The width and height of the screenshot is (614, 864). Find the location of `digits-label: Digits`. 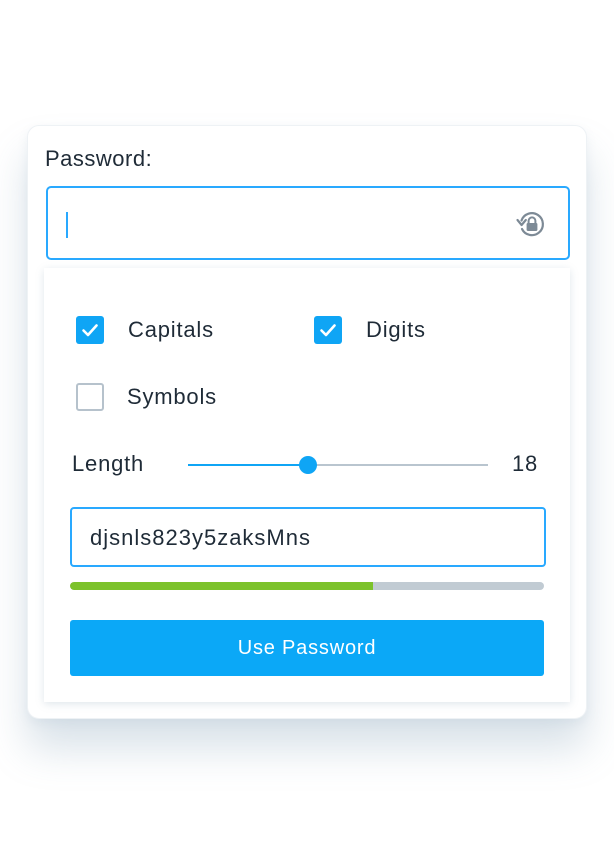

digits-label: Digits is located at coordinates (396, 329).